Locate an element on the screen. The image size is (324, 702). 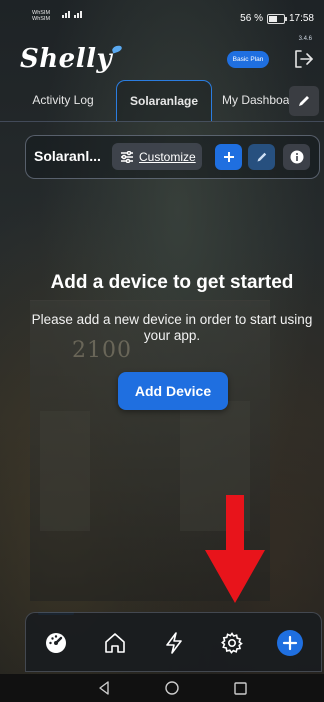
customize-label: Customize is located at coordinates (167, 156).